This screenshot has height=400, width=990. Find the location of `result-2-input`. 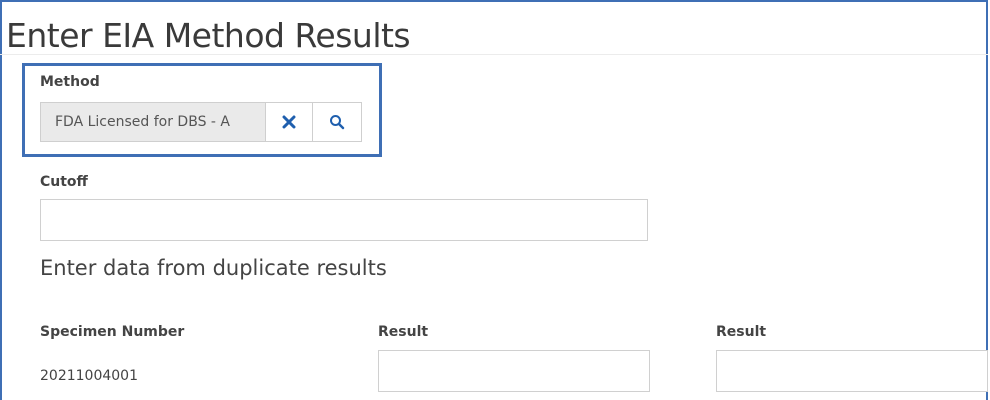

result-2-input is located at coordinates (852, 371).